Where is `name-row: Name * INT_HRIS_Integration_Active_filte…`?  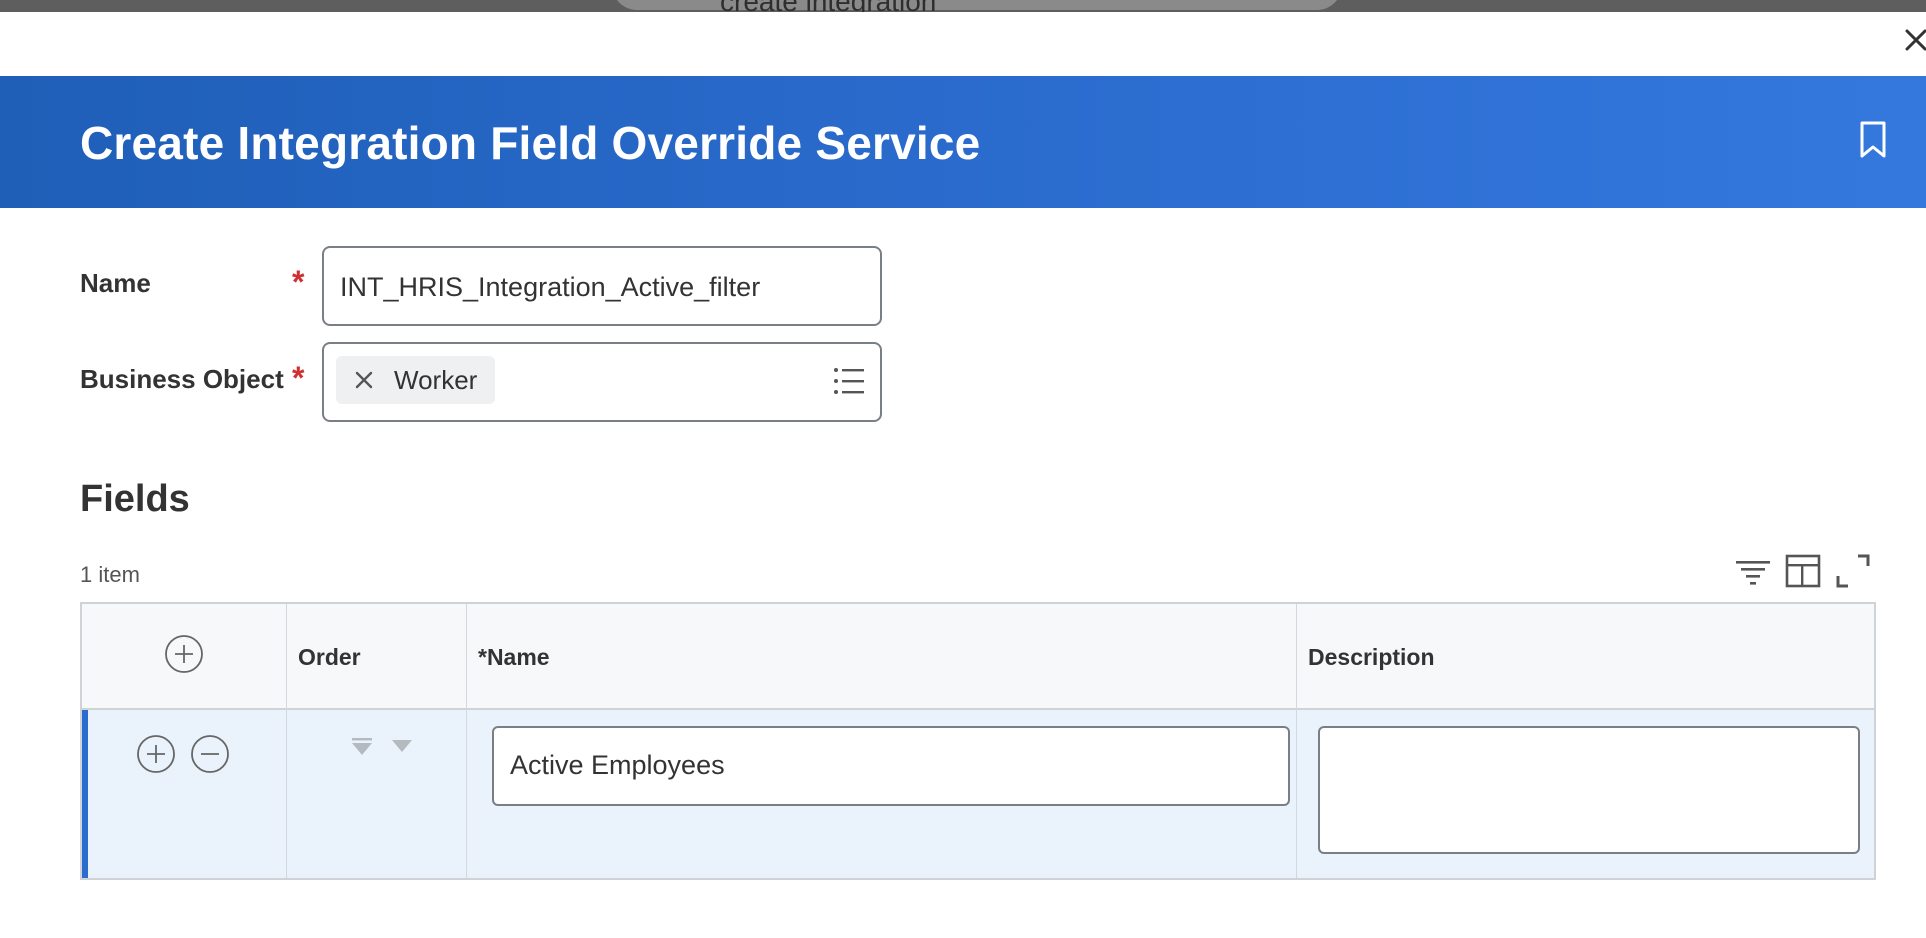
name-row: Name * INT_HRIS_Integration_Active_filte… is located at coordinates (490, 286).